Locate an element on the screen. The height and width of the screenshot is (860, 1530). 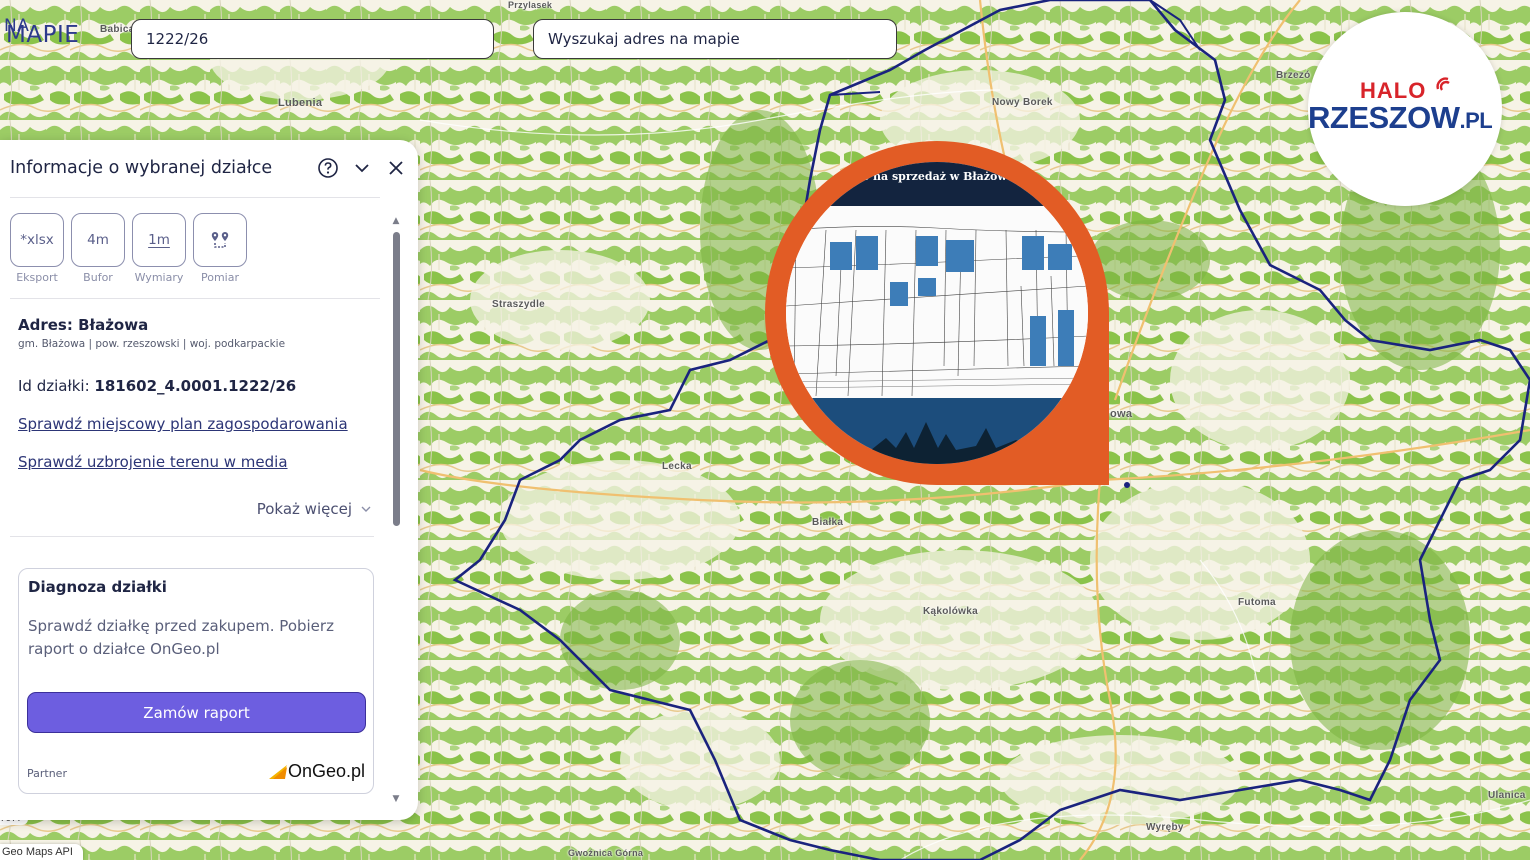
tool-label: Bufor is located at coordinates (98, 277).